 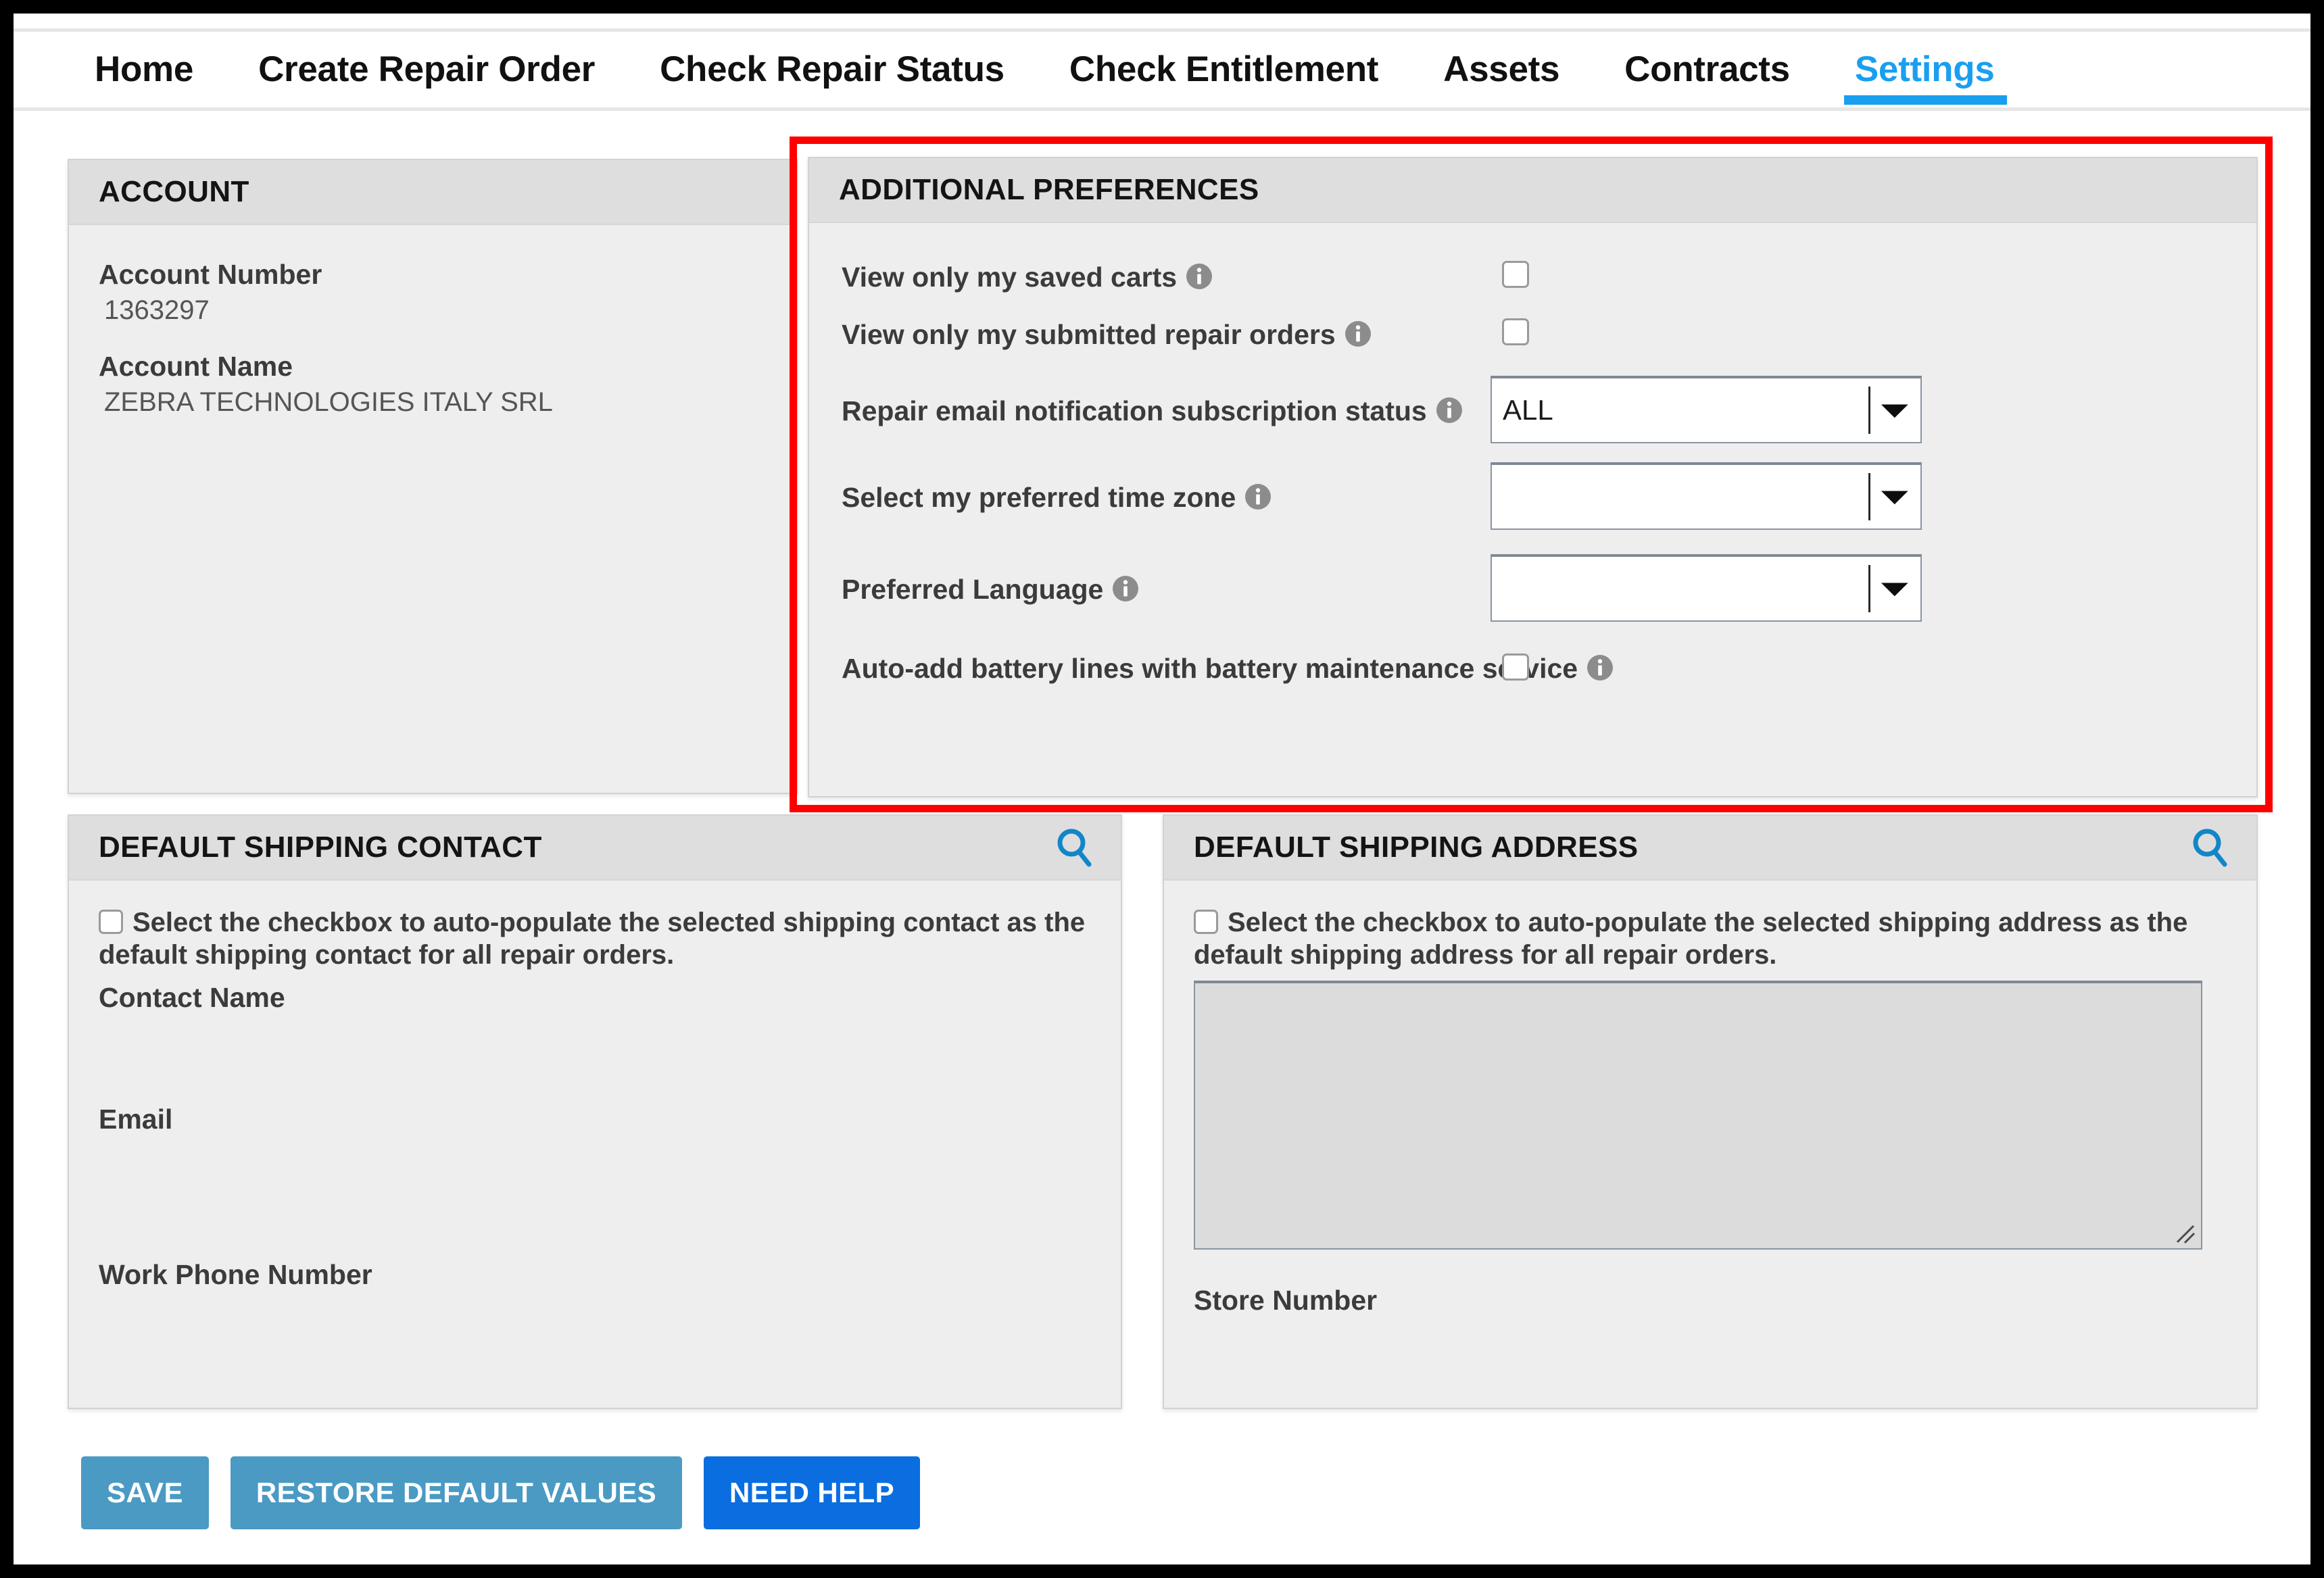 What do you see at coordinates (1049, 189) in the screenshot?
I see `preferences-panel-title: ADDITIONAL PREFERENCES` at bounding box center [1049, 189].